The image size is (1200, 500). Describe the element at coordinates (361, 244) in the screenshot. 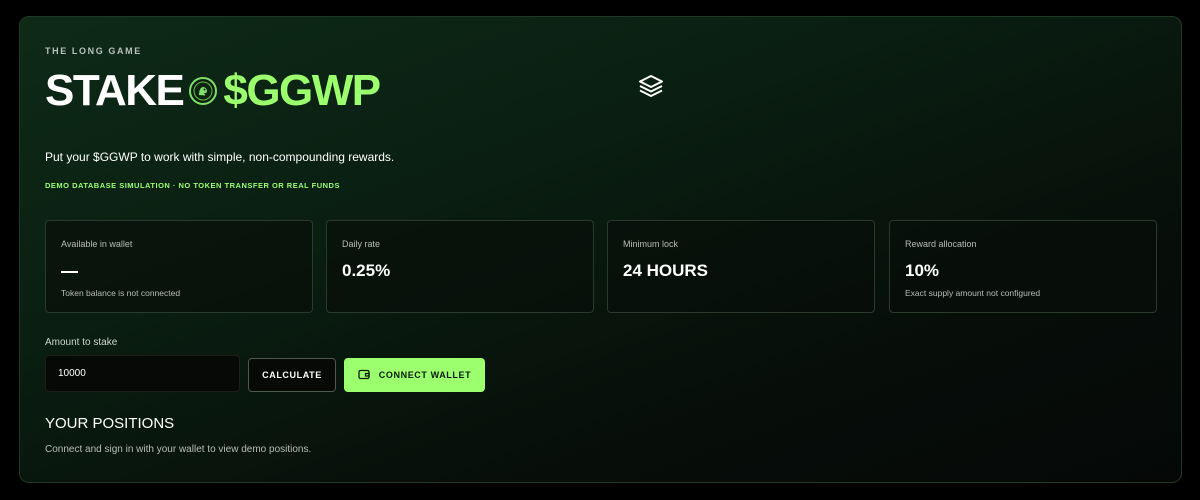

I see `stat-label: Daily rate` at that location.